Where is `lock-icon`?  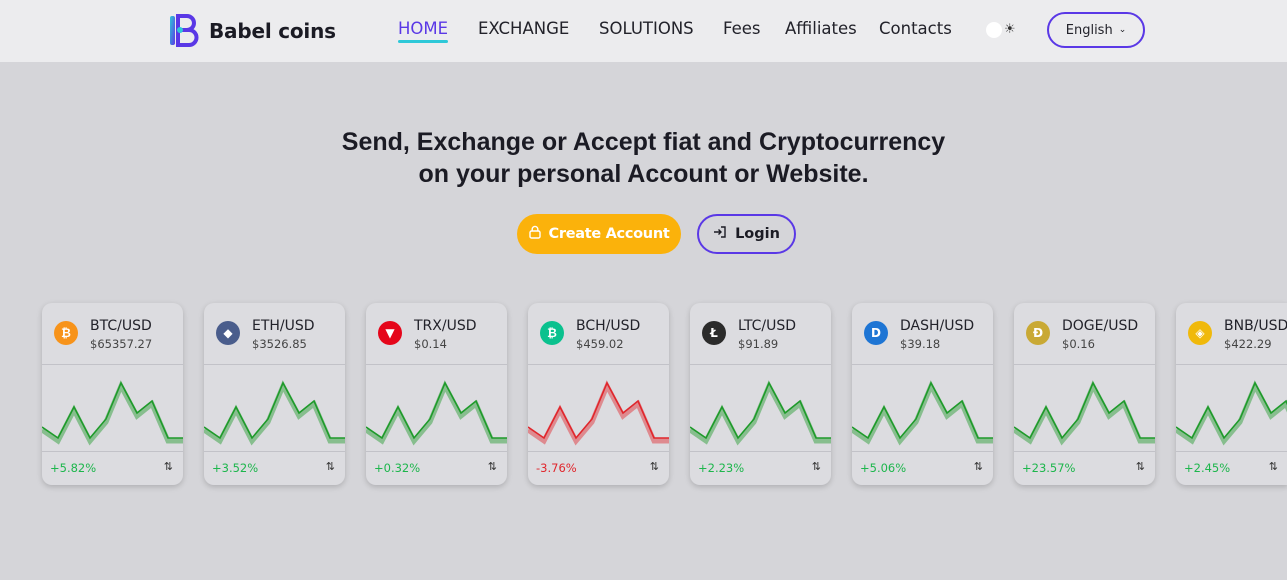
lock-icon is located at coordinates (534, 234).